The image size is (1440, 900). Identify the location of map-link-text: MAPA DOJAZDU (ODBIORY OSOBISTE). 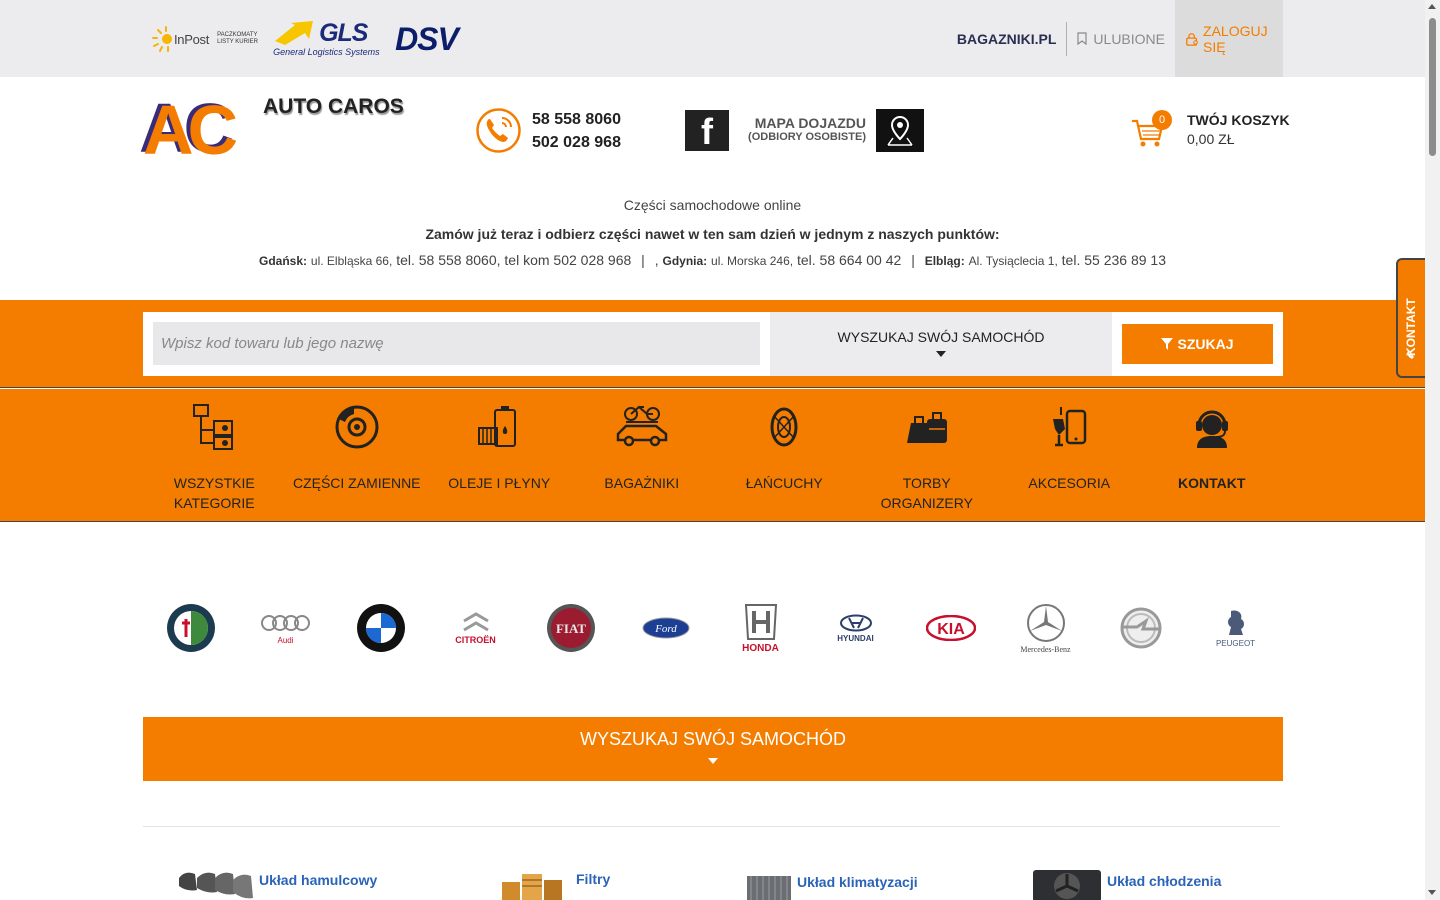
(807, 129).